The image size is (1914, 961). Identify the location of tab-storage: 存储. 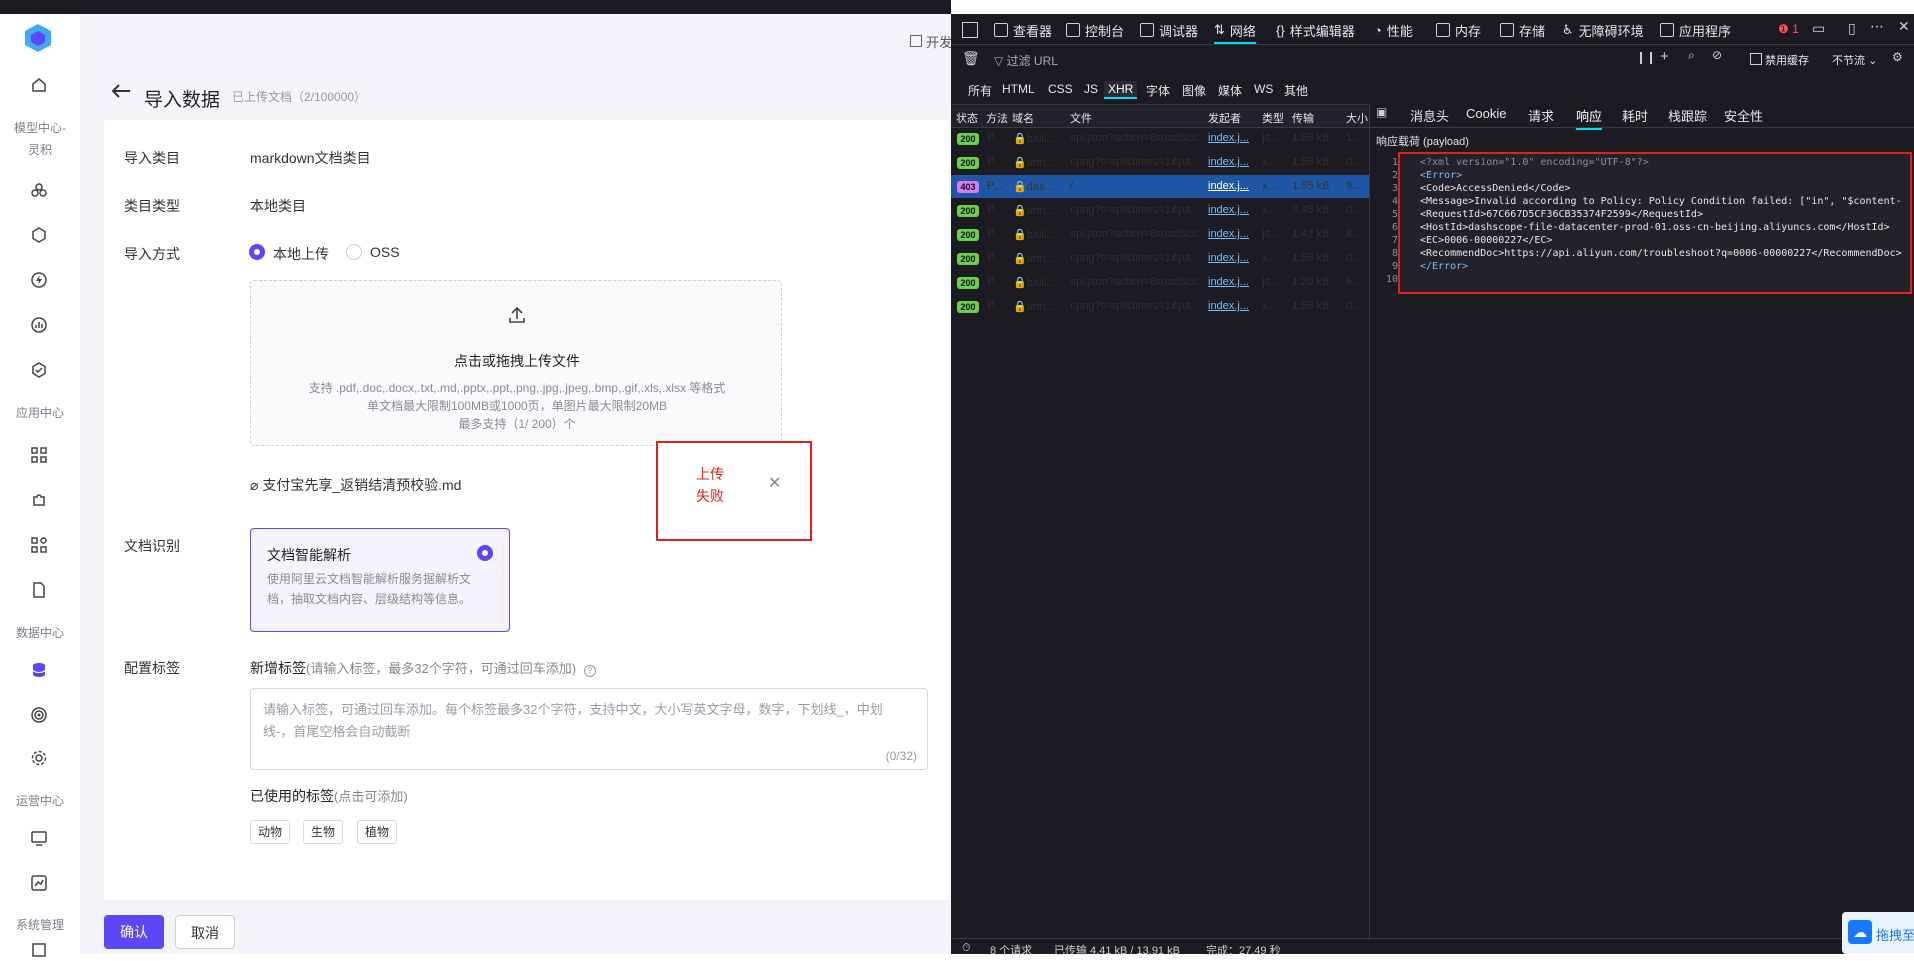
(1522, 30).